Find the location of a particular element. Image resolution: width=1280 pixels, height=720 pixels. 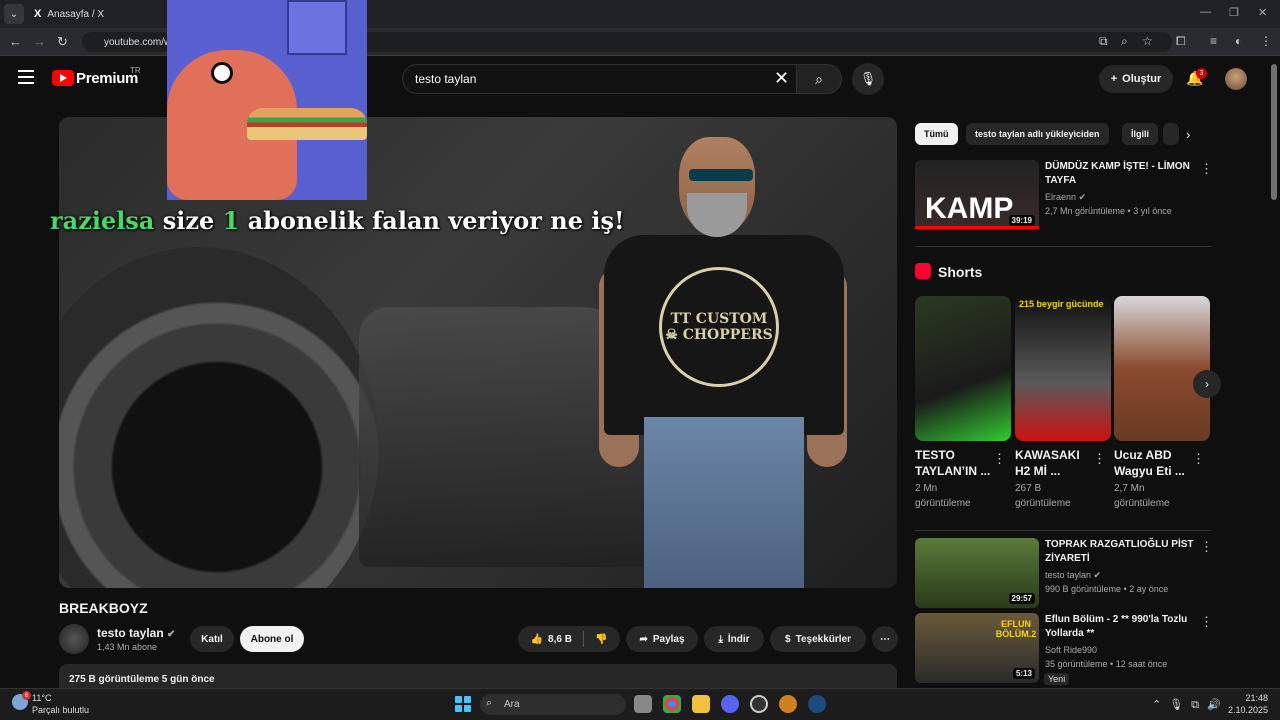

obs-icon is located at coordinates (759, 704).